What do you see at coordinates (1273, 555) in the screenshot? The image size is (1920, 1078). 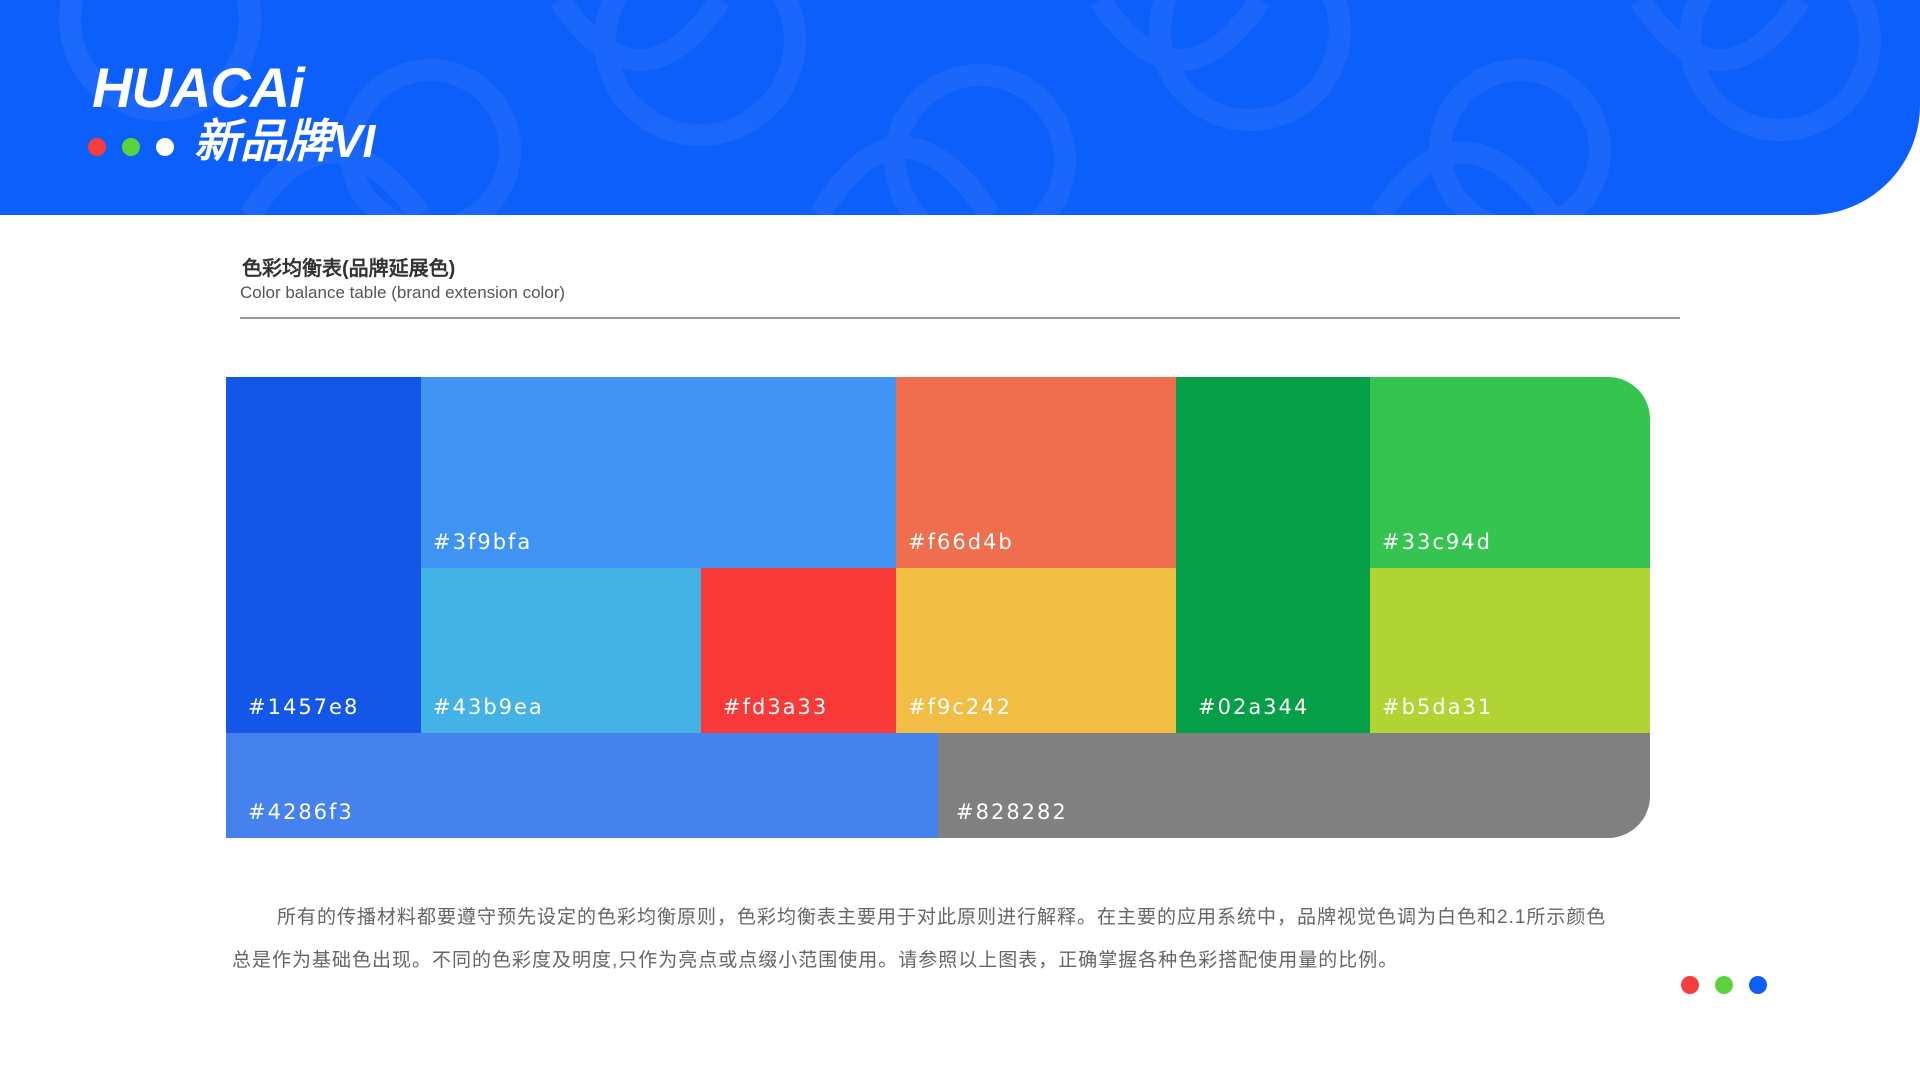 I see `swatch-02a344: #02a344` at bounding box center [1273, 555].